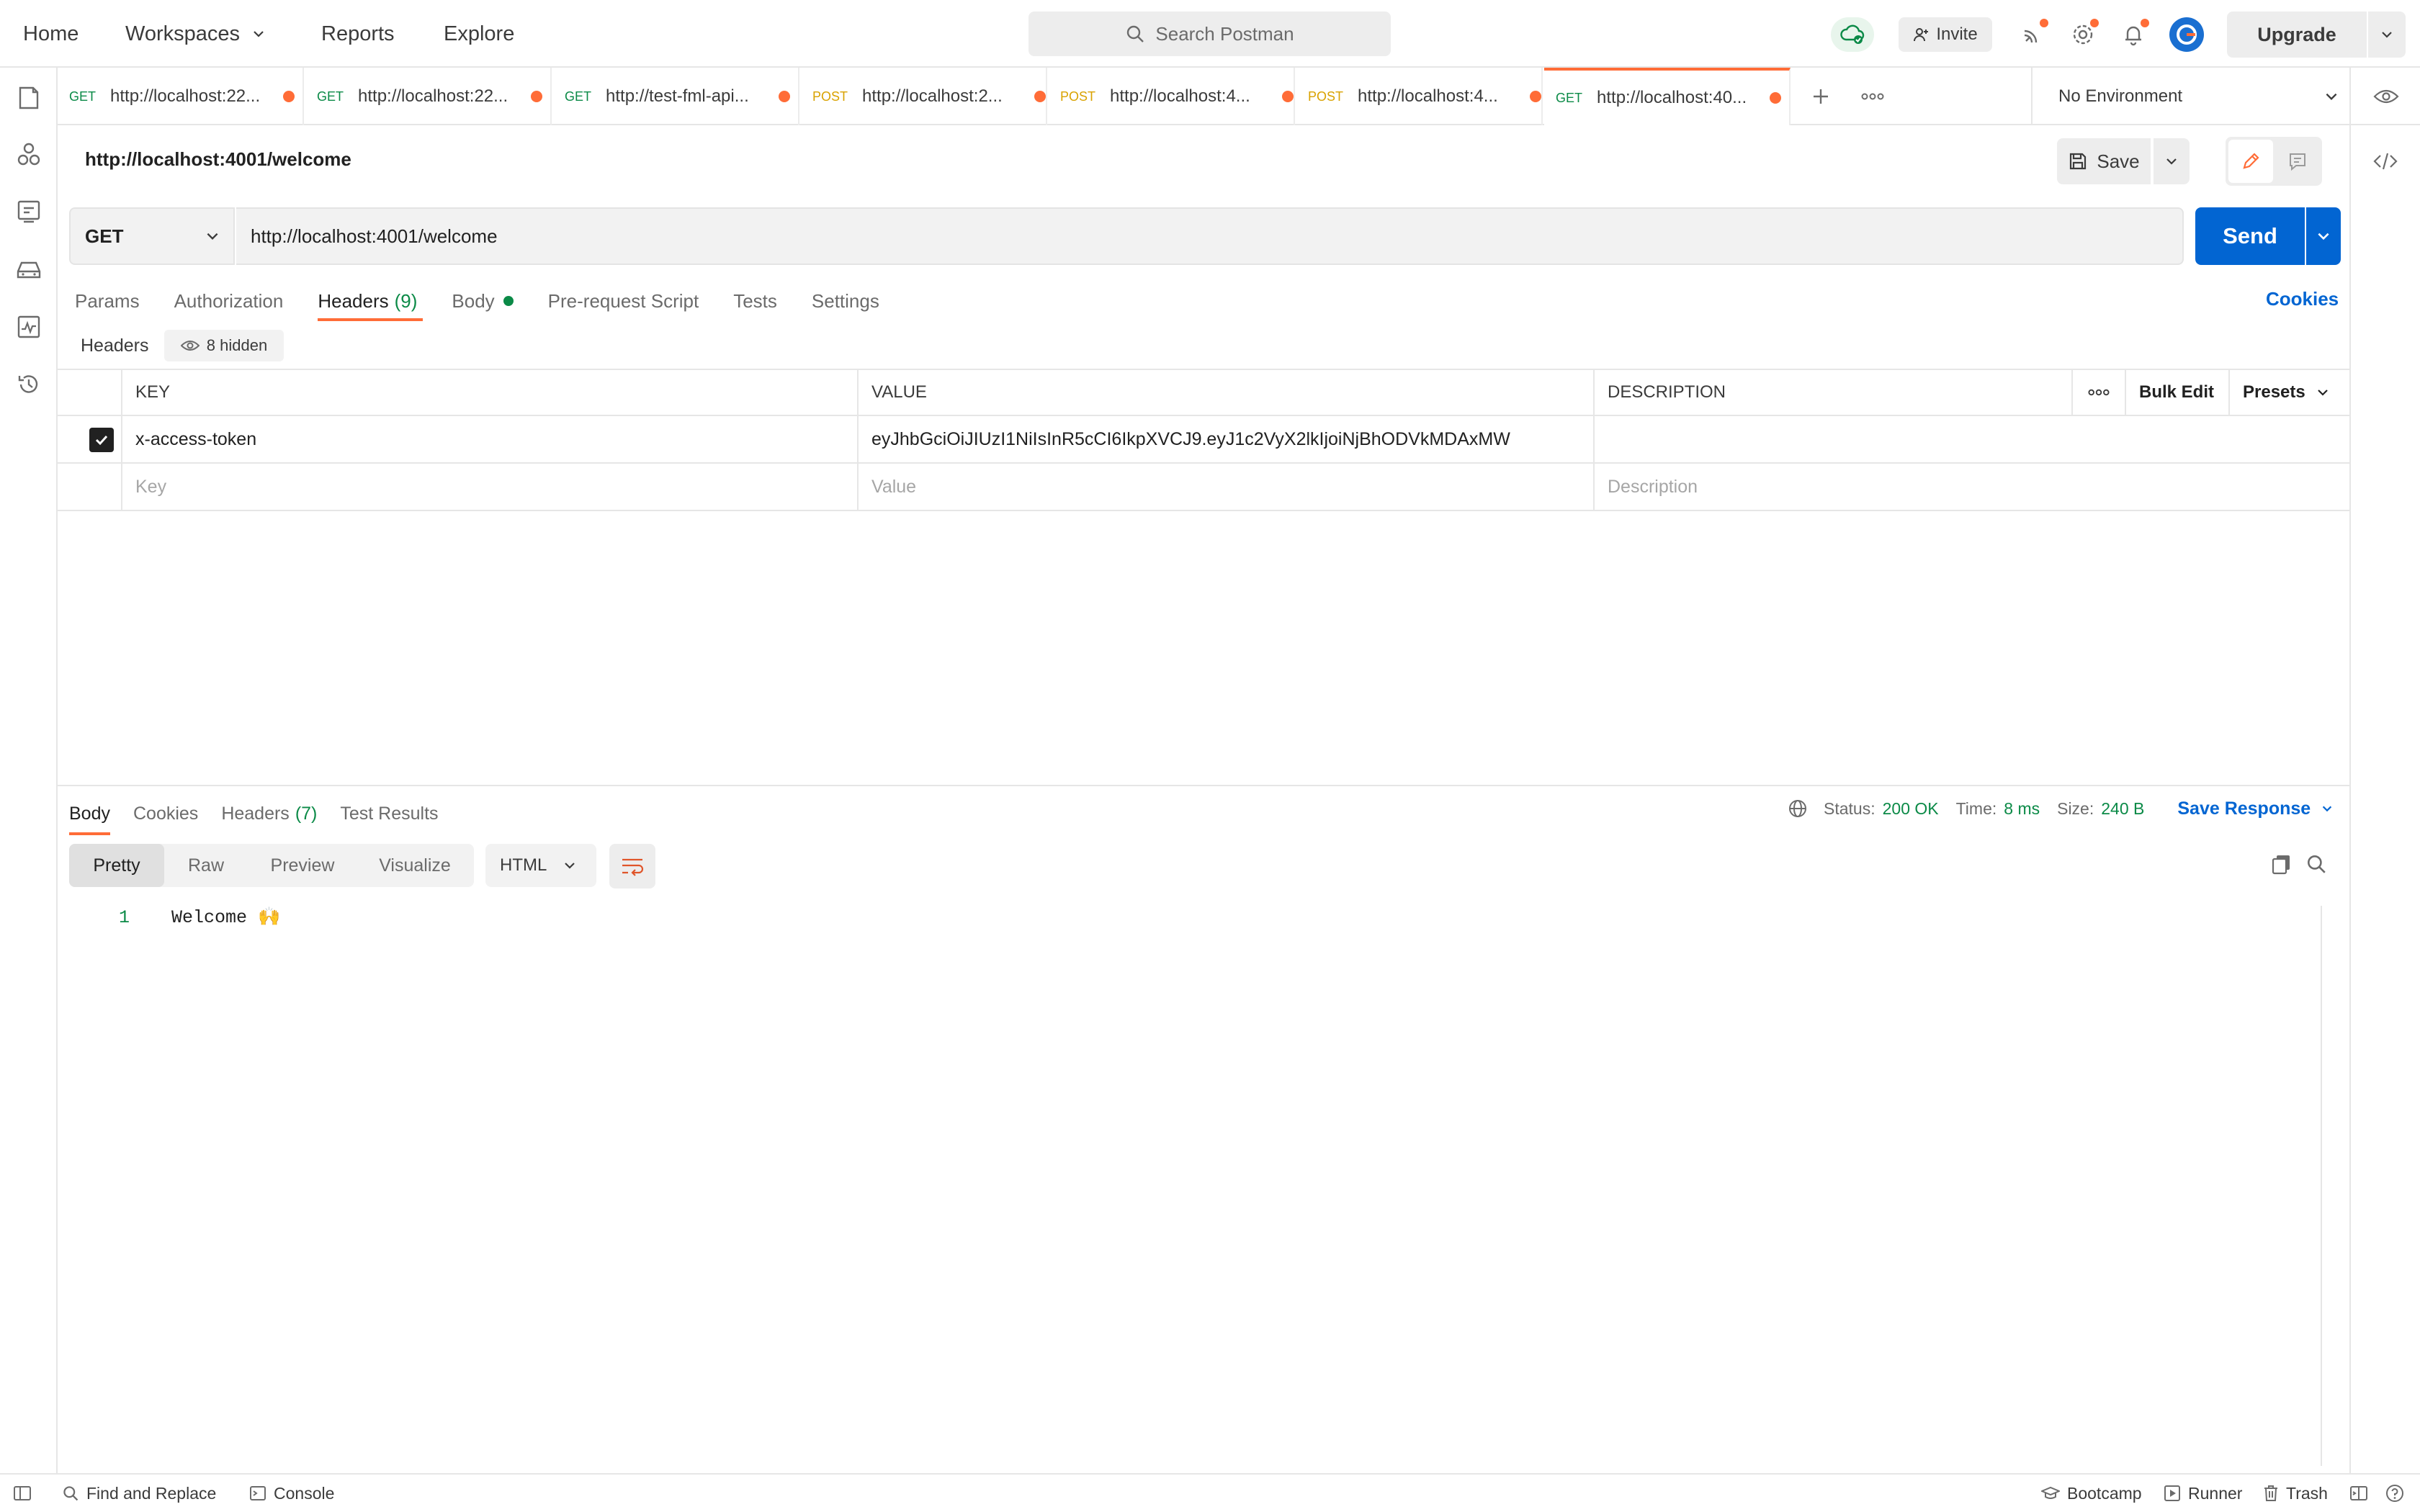  Describe the element at coordinates (2083, 34) in the screenshot. I see `gear-icon` at that location.